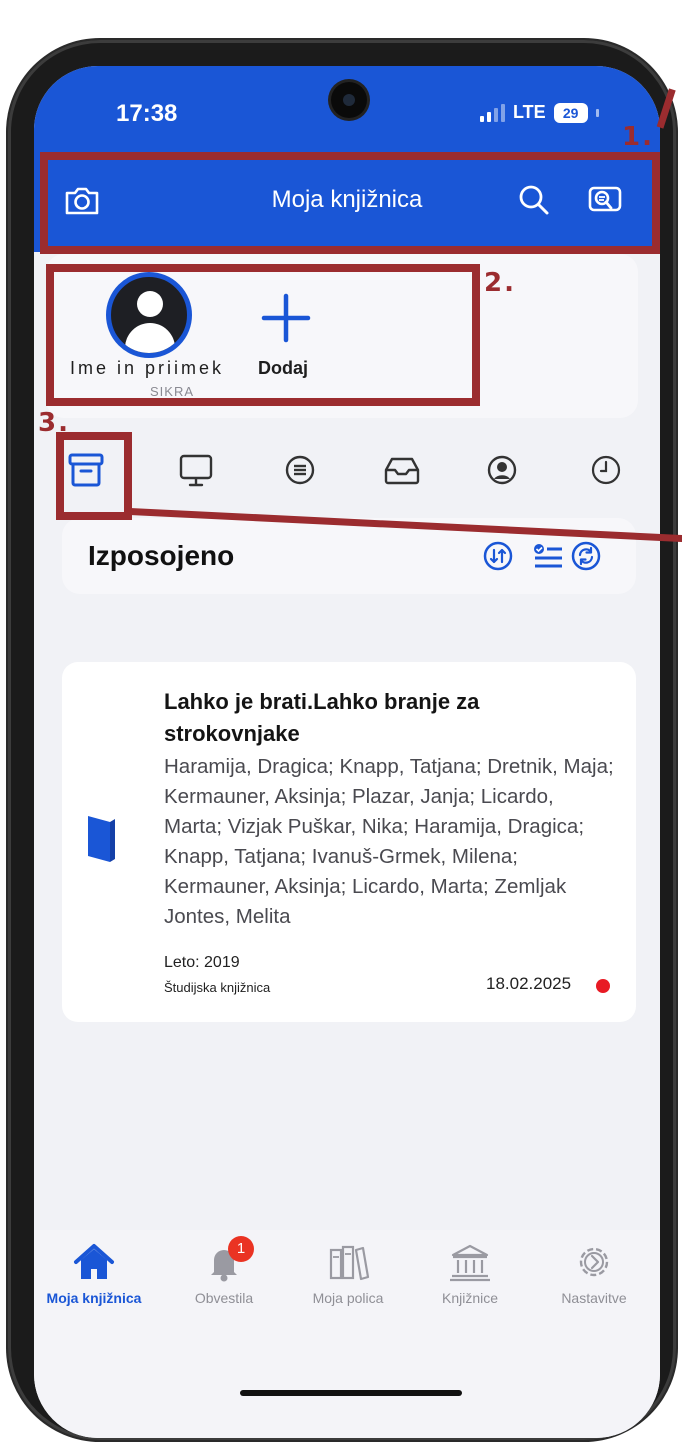  Describe the element at coordinates (101, 839) in the screenshot. I see `book-icon` at that location.